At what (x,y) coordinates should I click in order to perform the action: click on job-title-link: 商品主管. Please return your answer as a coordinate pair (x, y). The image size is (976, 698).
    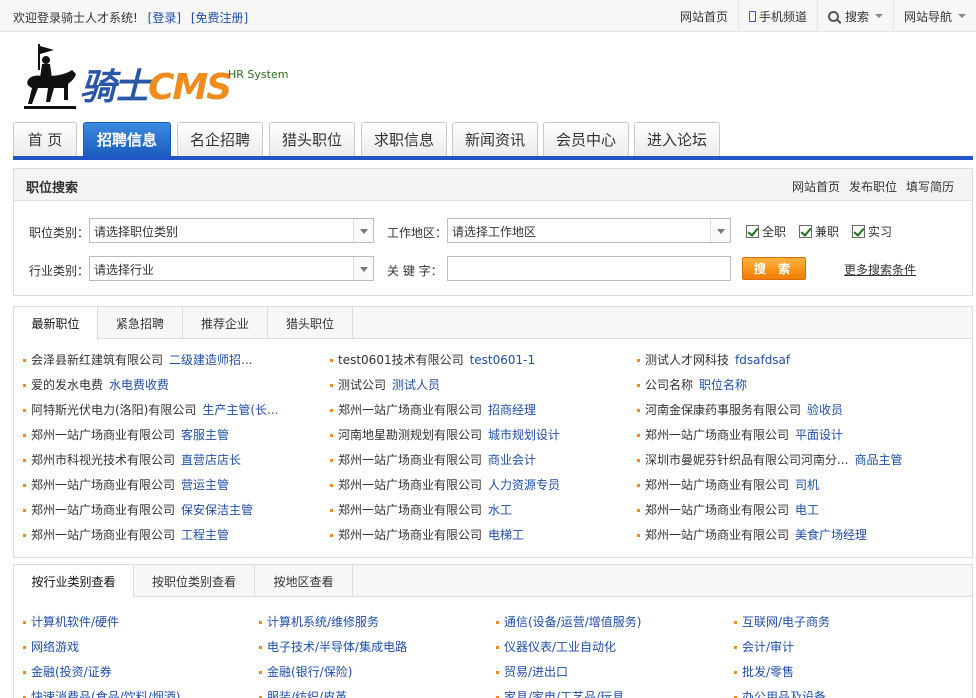
    Looking at the image, I should click on (878, 460).